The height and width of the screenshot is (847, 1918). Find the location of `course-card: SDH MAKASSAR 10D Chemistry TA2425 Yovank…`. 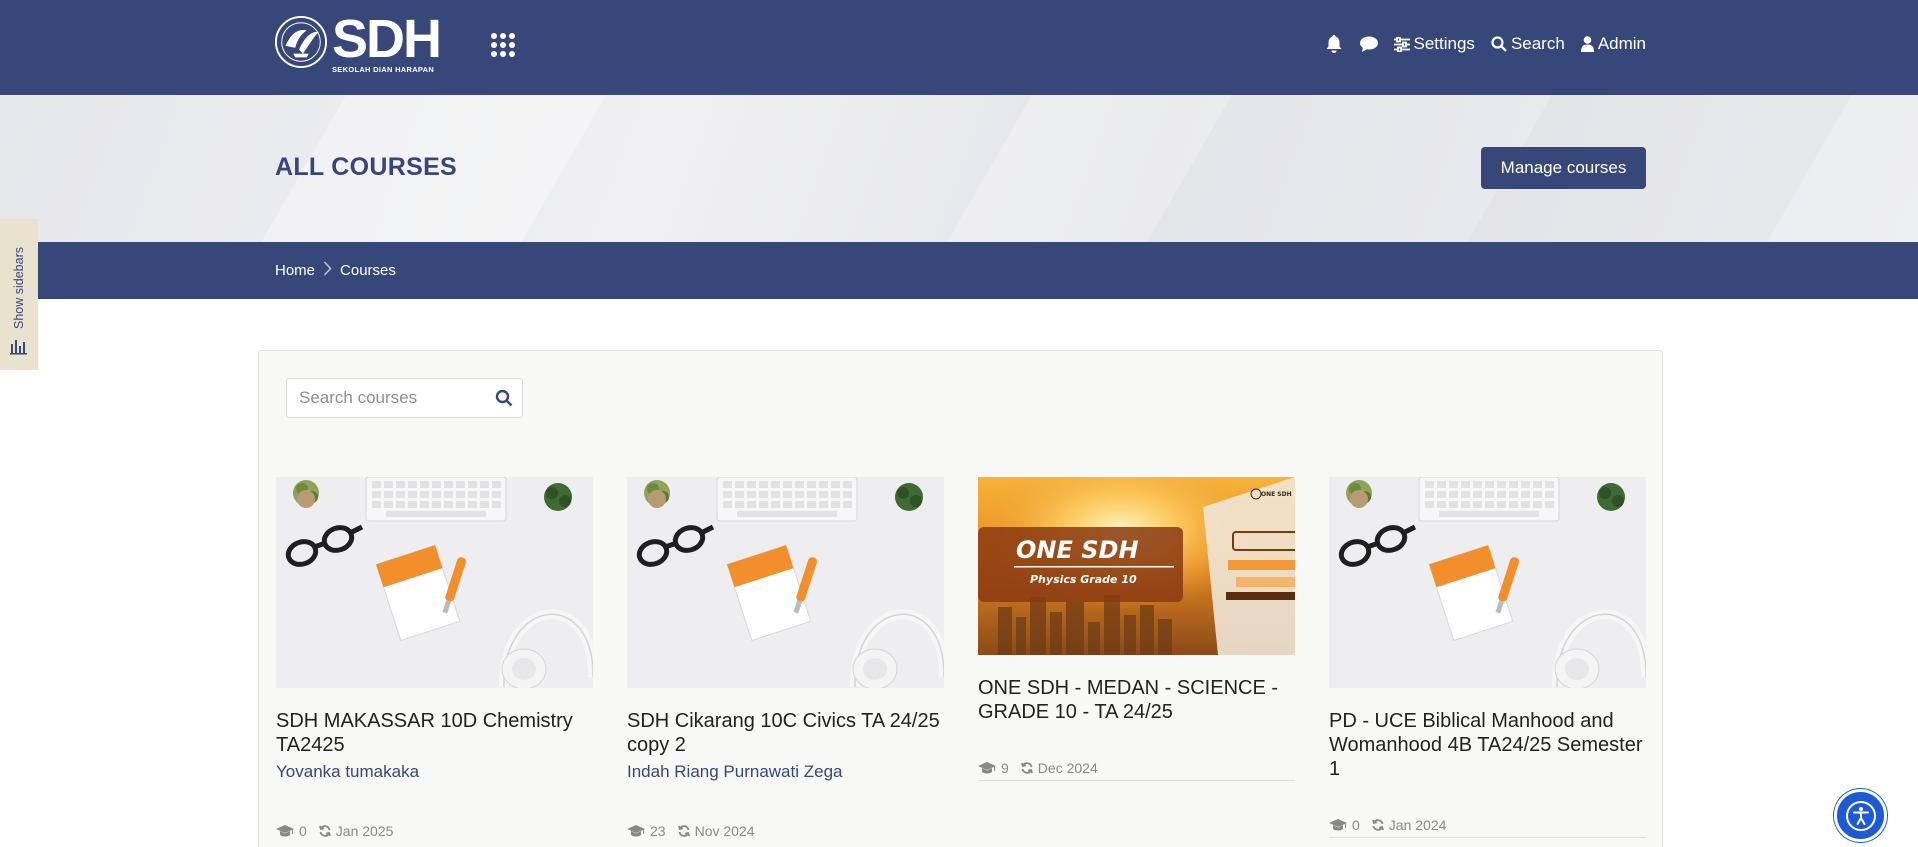

course-card: SDH MAKASSAR 10D Chemistry TA2425 Yovank… is located at coordinates (434, 629).